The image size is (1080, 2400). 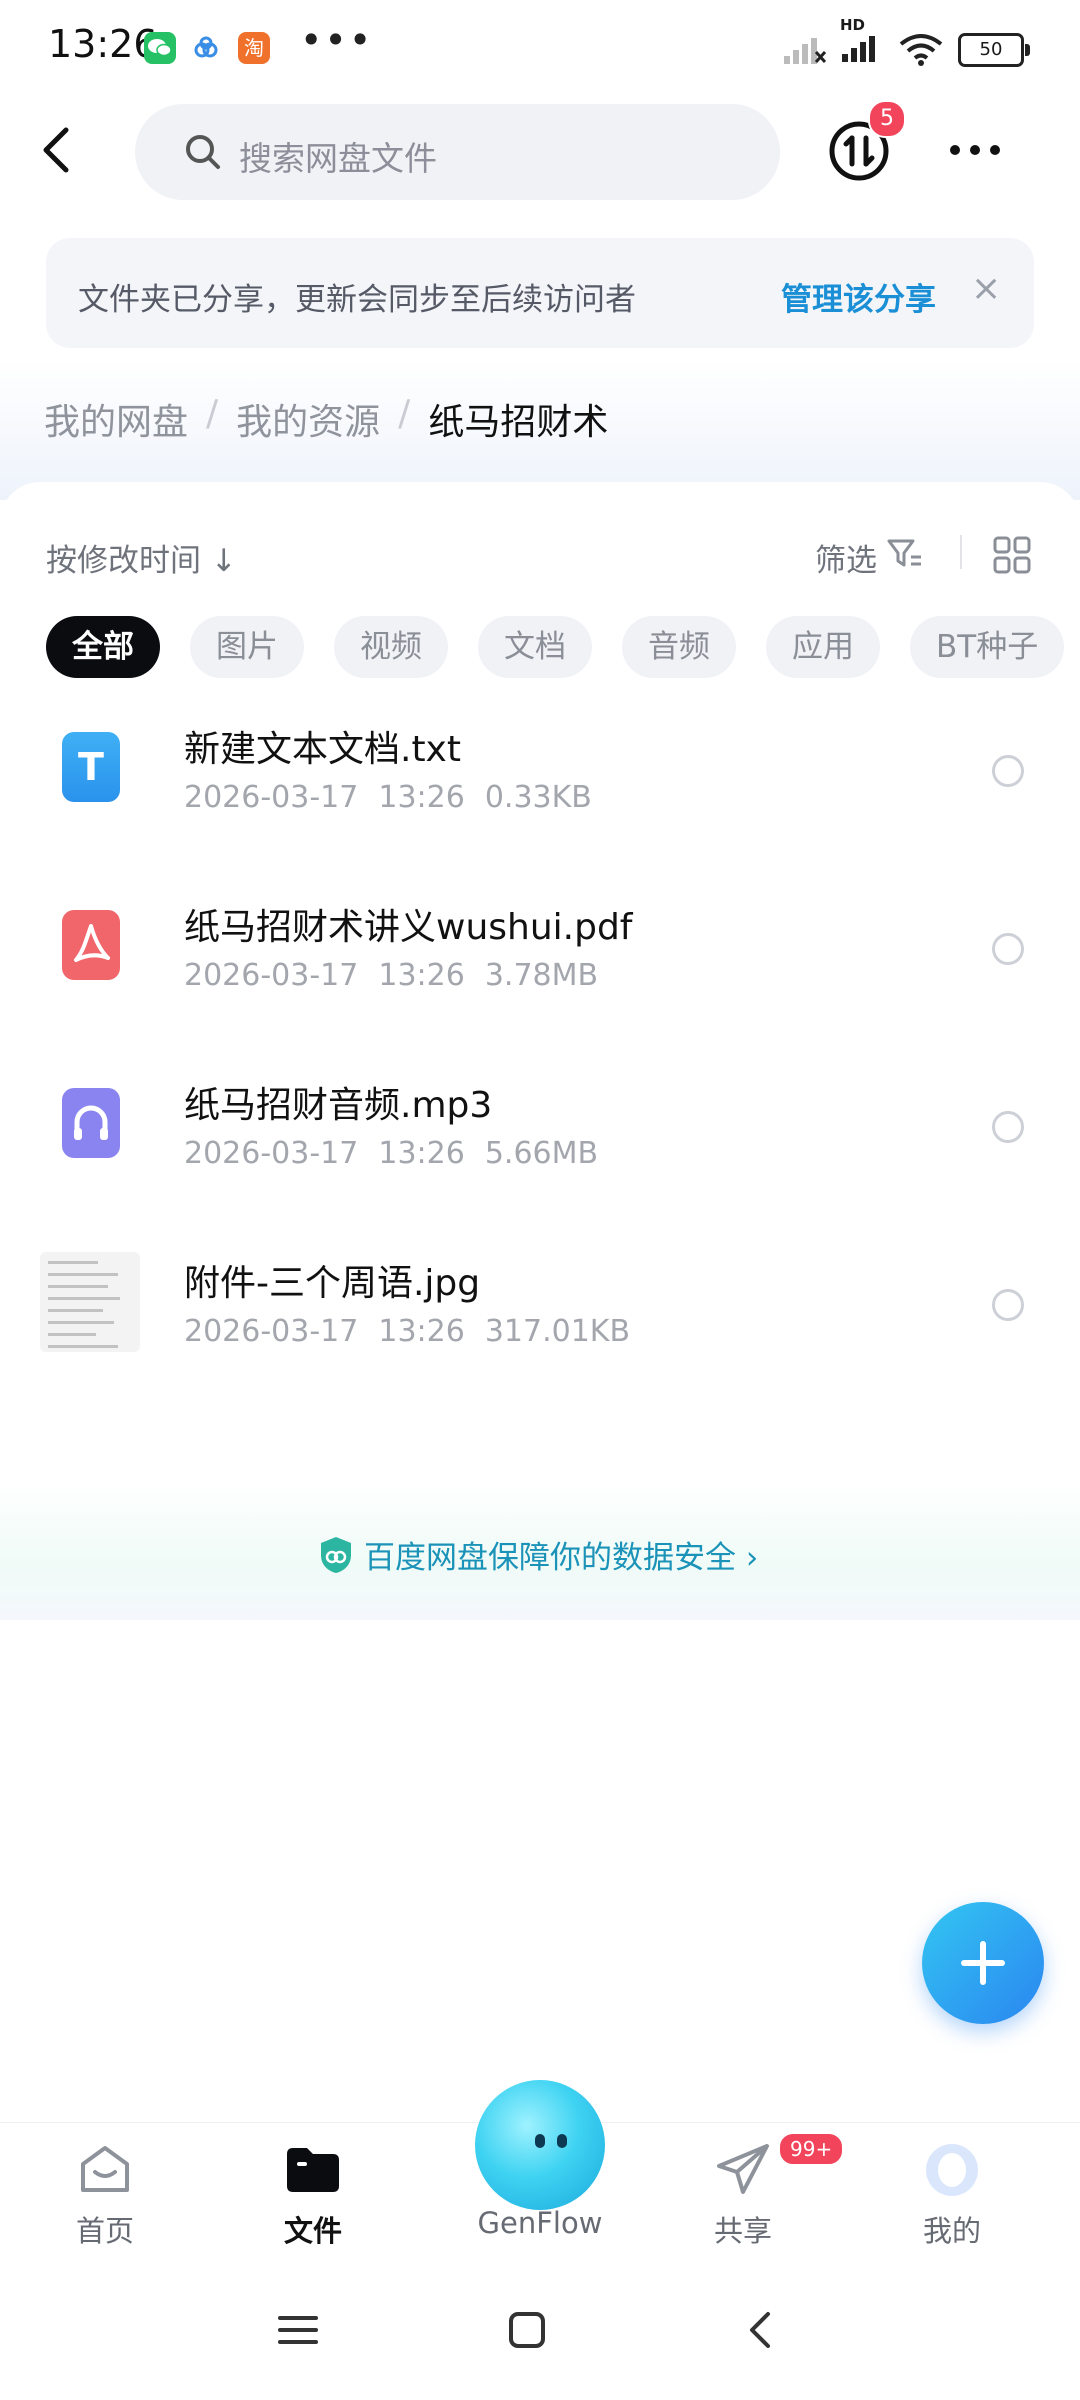 I want to click on status-right: HD 50, so click(x=906, y=44).